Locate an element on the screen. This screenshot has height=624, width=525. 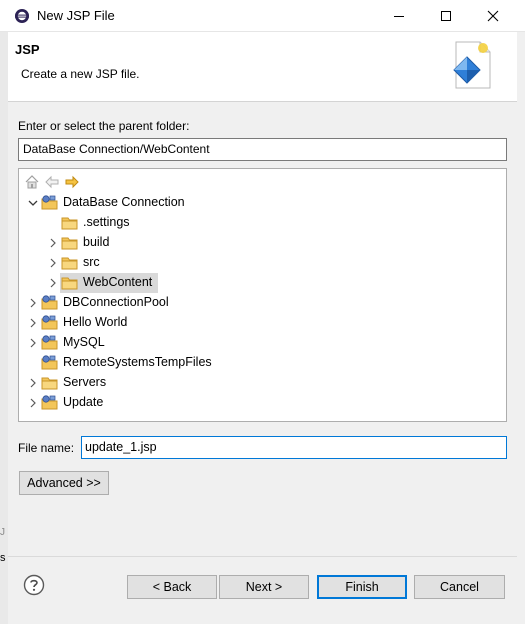
tree-item: Servers is located at coordinates (262, 383).